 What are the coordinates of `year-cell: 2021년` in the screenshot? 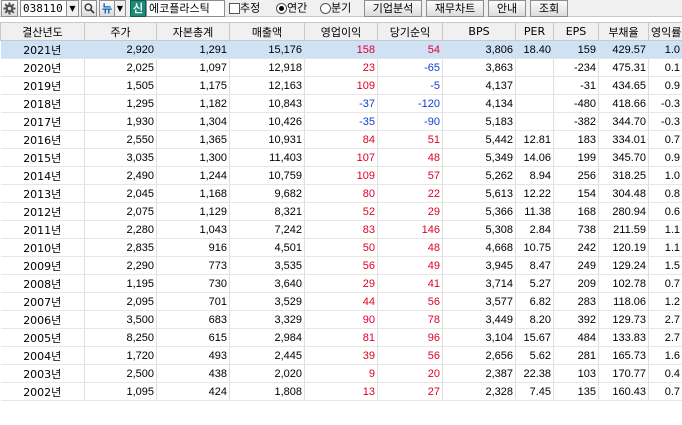 It's located at (42, 49).